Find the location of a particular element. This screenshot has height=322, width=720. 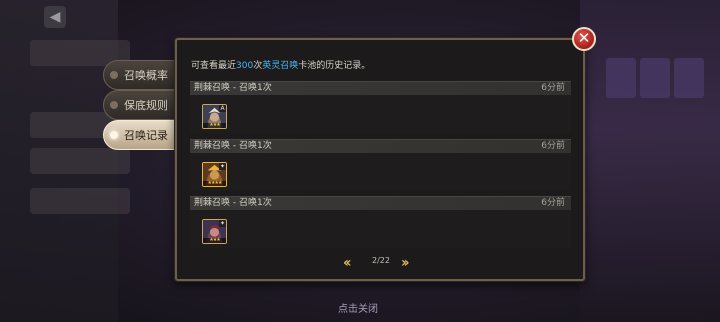

tap-to-close-text: 点击关闭 is located at coordinates (358, 307).